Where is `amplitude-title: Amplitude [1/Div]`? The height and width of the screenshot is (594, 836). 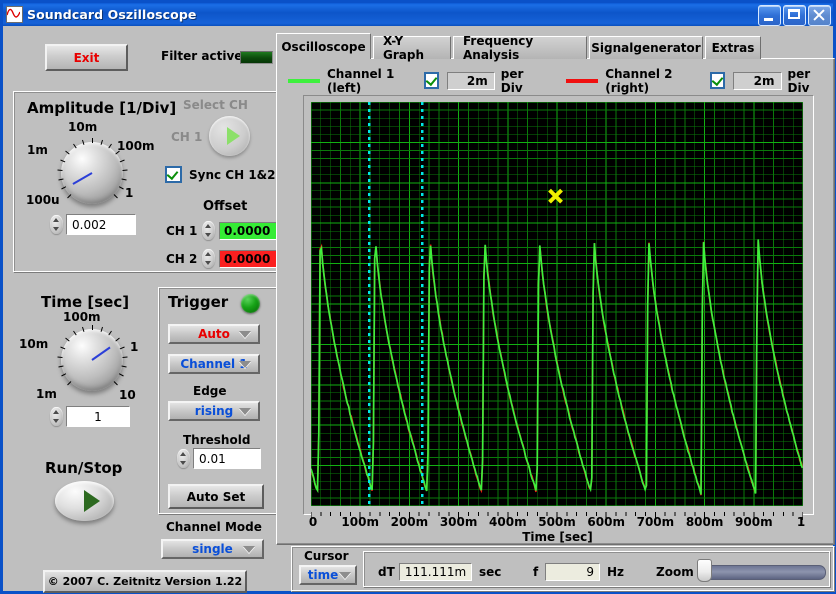 amplitude-title: Amplitude [1/Div] is located at coordinates (102, 108).